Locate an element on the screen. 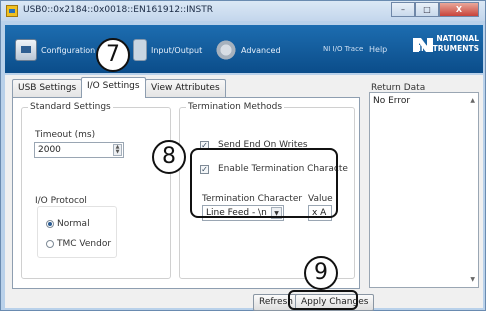 This screenshot has width=486, height=311. input-output-icon is located at coordinates (140, 50).